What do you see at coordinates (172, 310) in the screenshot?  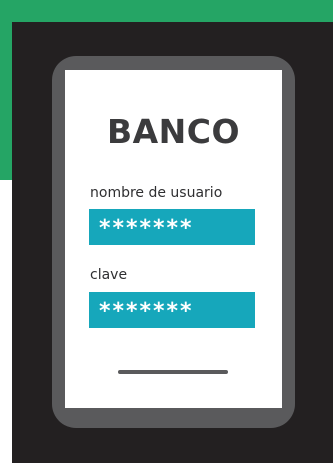 I see `password-field: *******` at bounding box center [172, 310].